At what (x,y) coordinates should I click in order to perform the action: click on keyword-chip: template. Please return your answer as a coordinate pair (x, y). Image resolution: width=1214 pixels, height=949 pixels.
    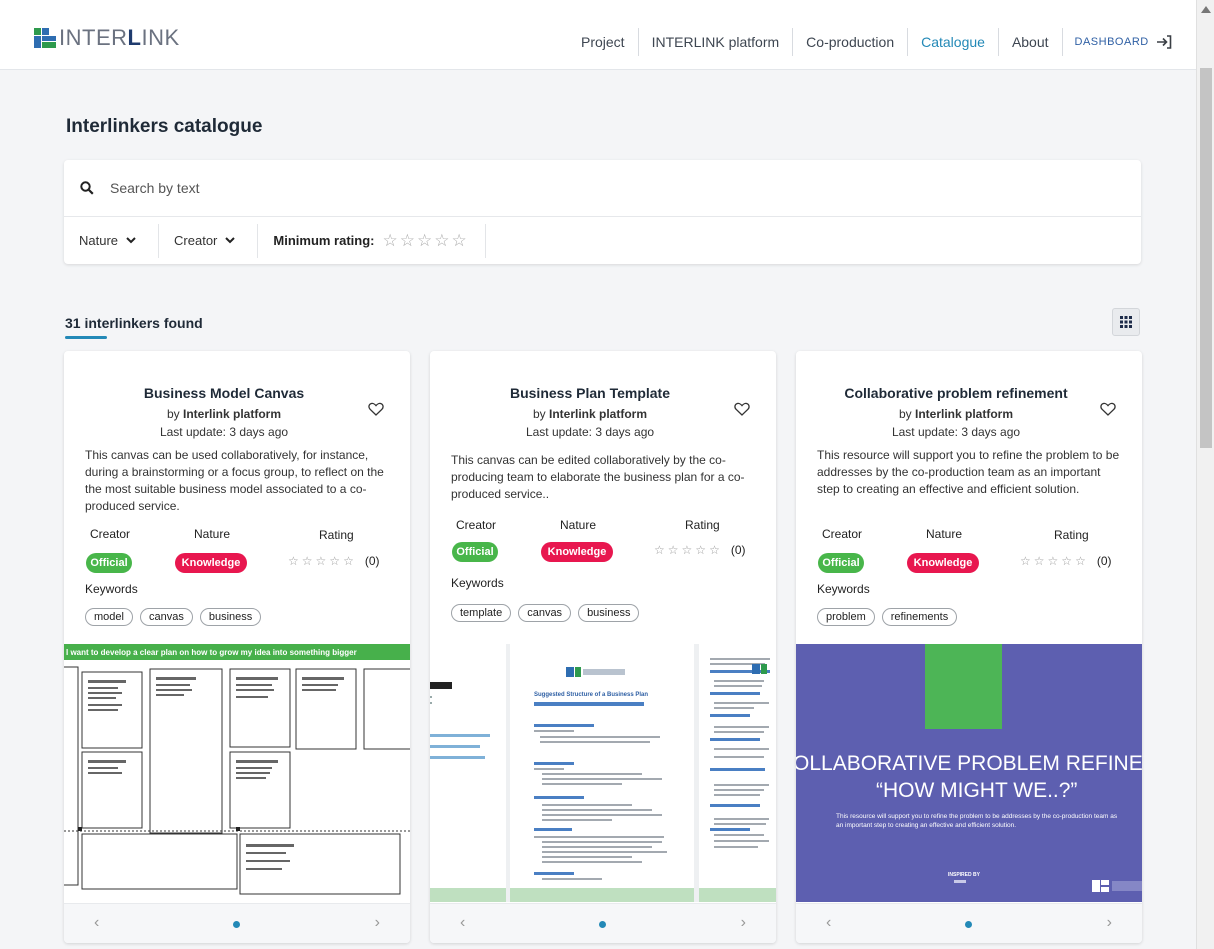
    Looking at the image, I should click on (481, 613).